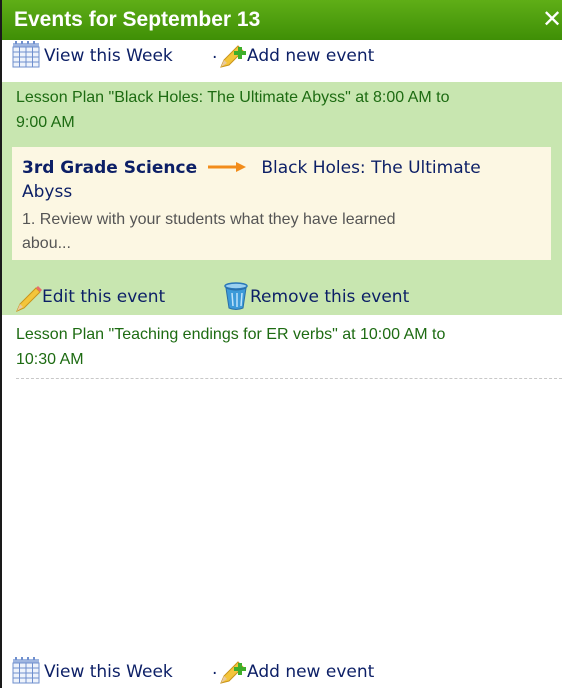 This screenshot has width=562, height=688. I want to click on event-separator, so click(289, 378).